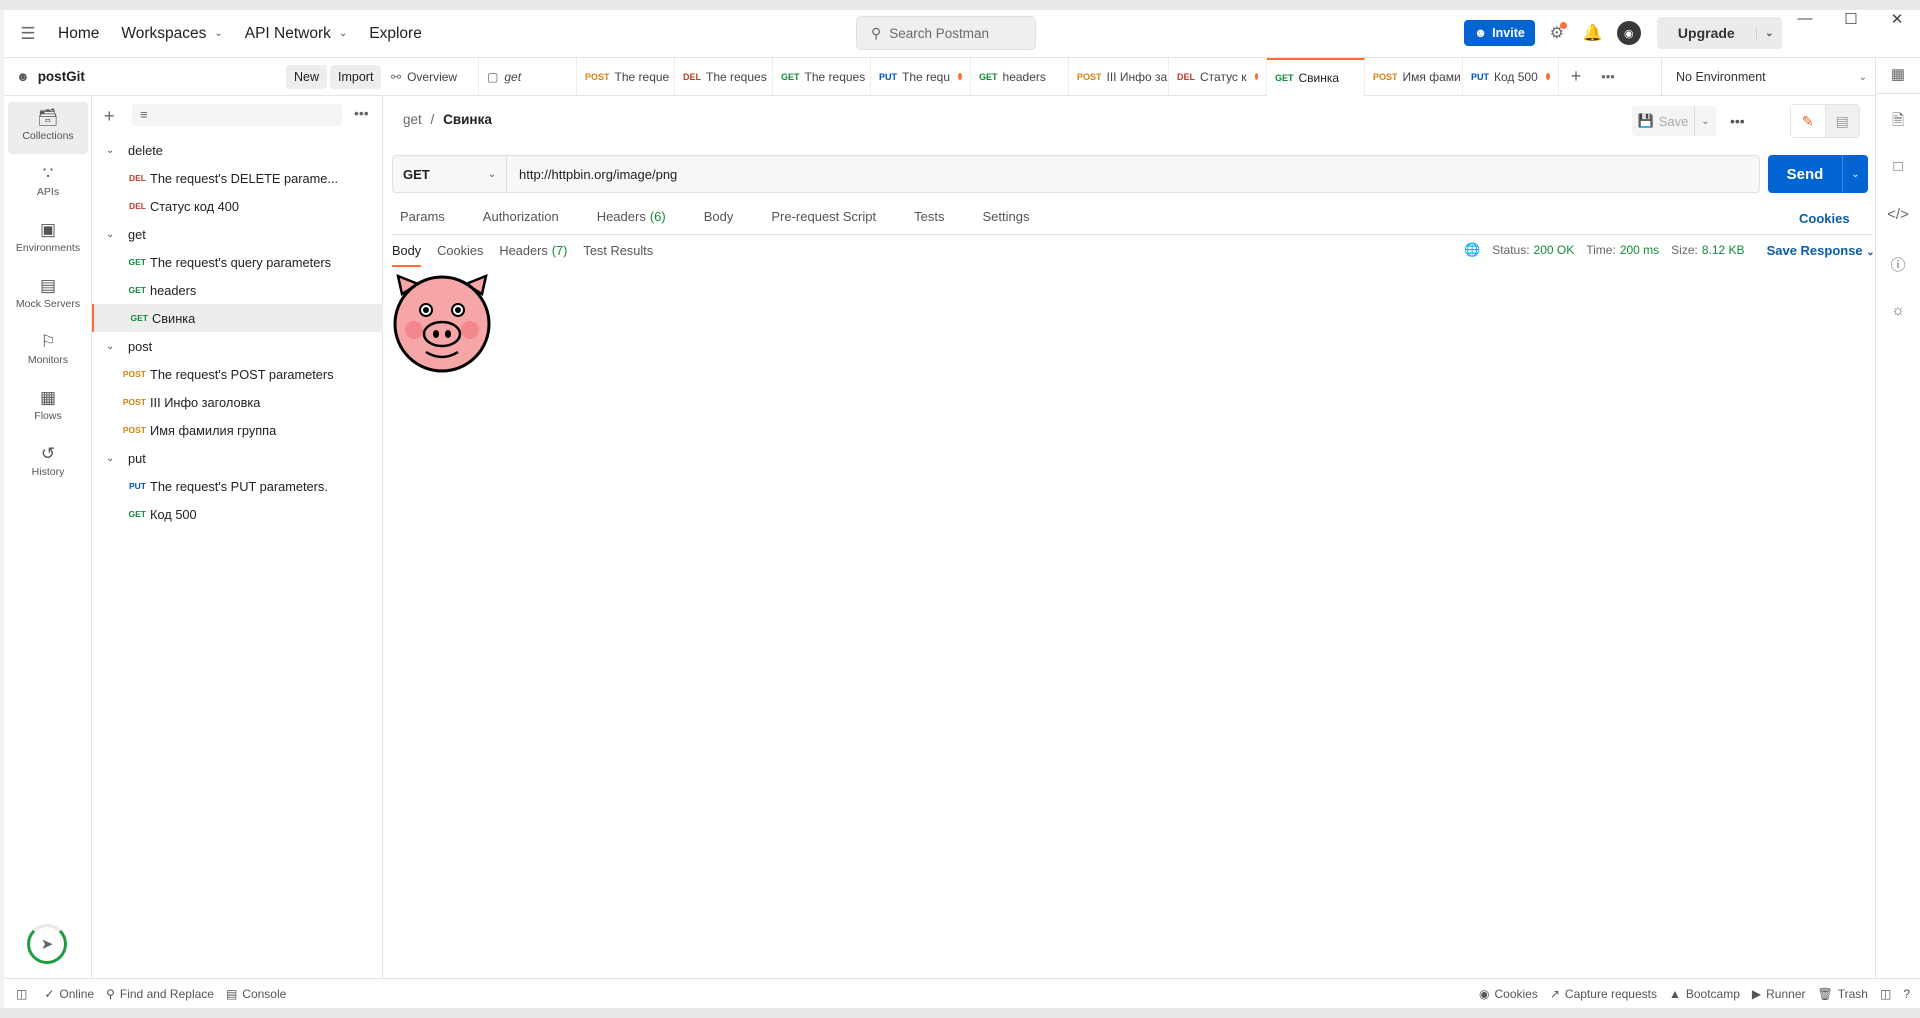 This screenshot has width=1920, height=1018. What do you see at coordinates (28, 34) in the screenshot?
I see `hamburger-icon: ☰` at bounding box center [28, 34].